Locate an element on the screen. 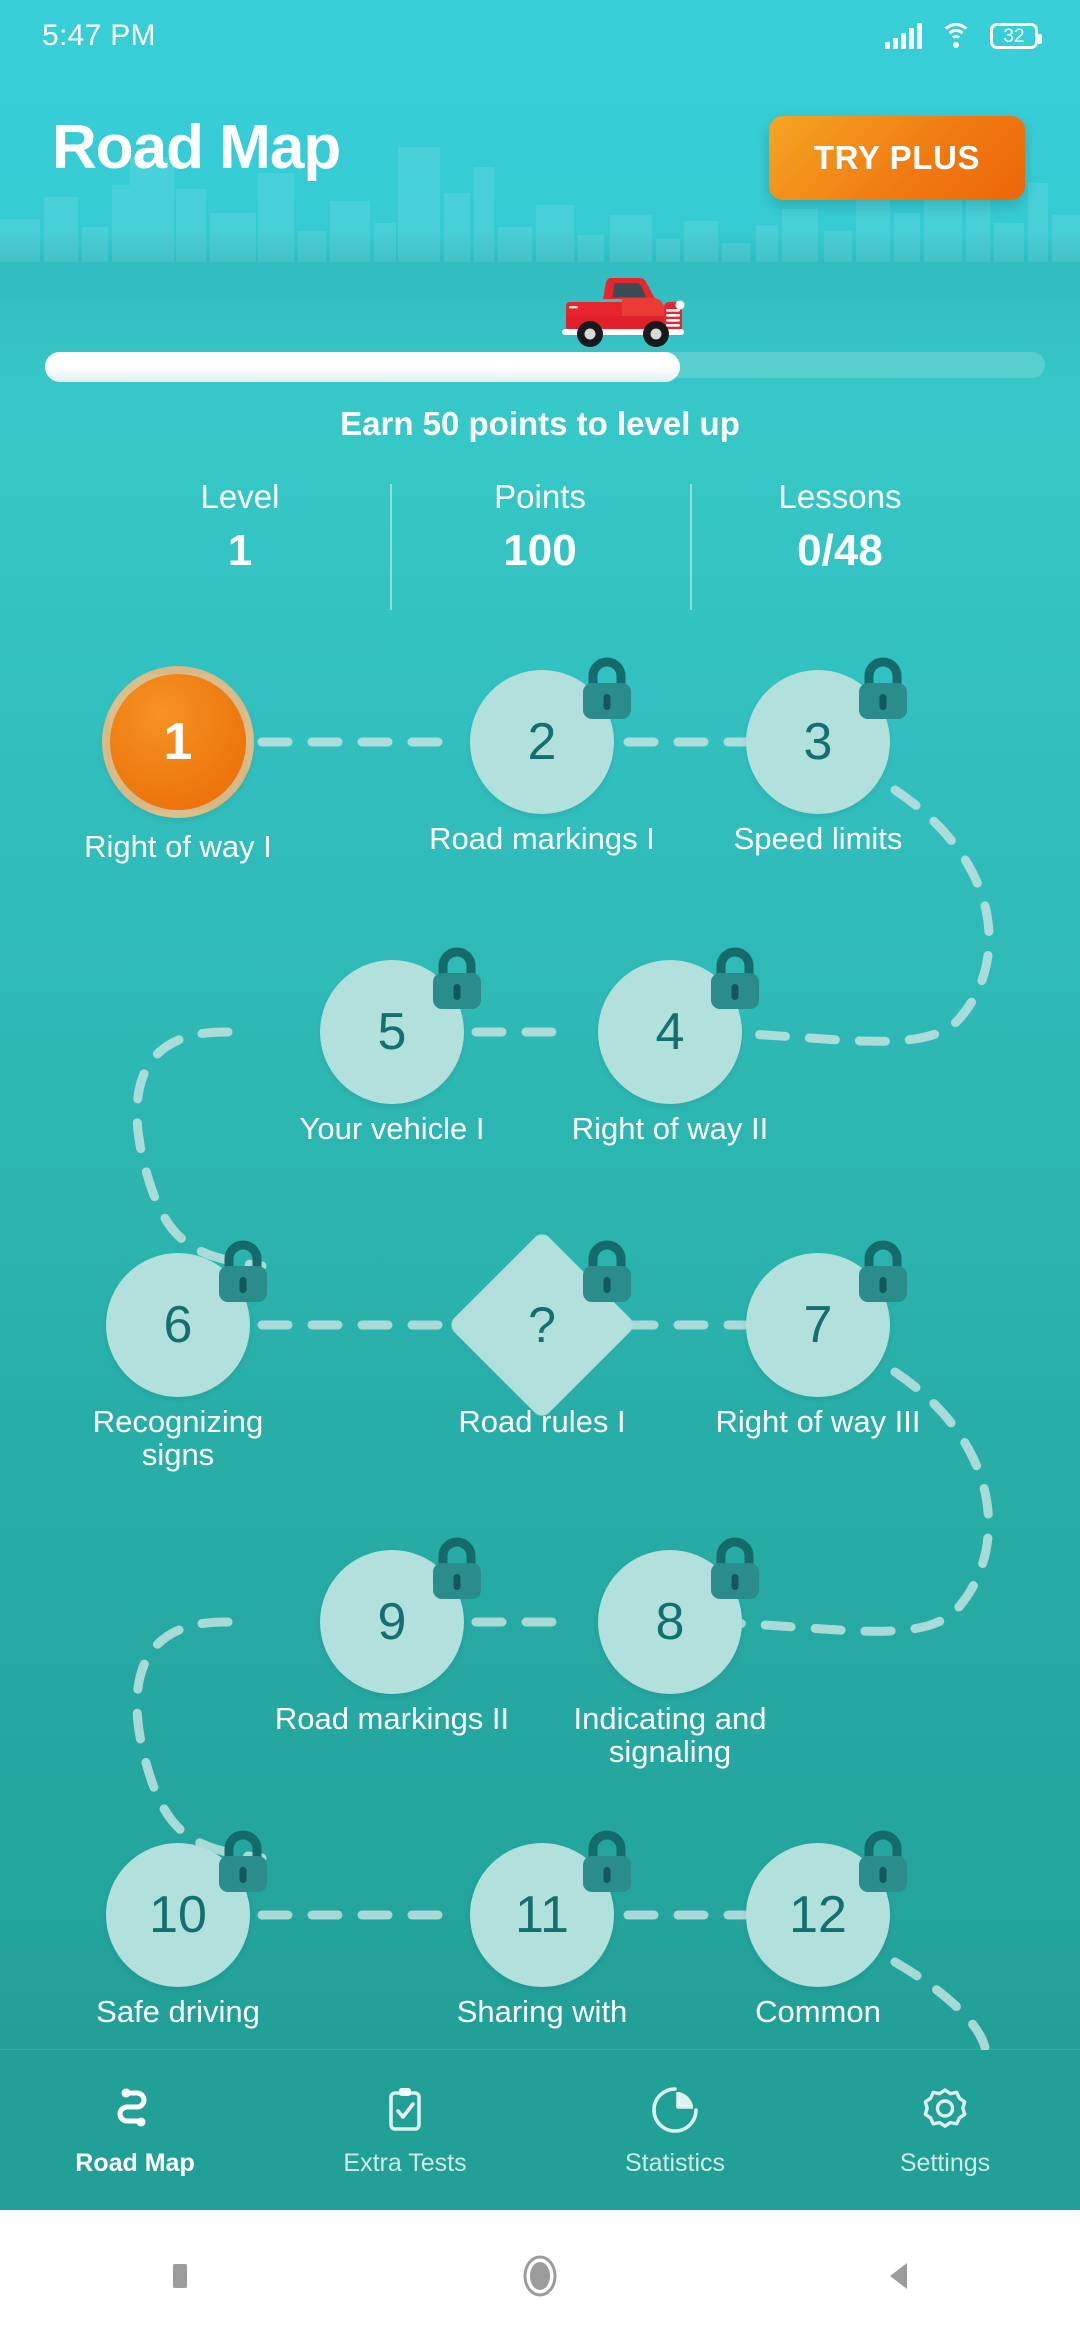 The image size is (1080, 2340). lesson-node-3-label: Speed limits is located at coordinates (818, 838).